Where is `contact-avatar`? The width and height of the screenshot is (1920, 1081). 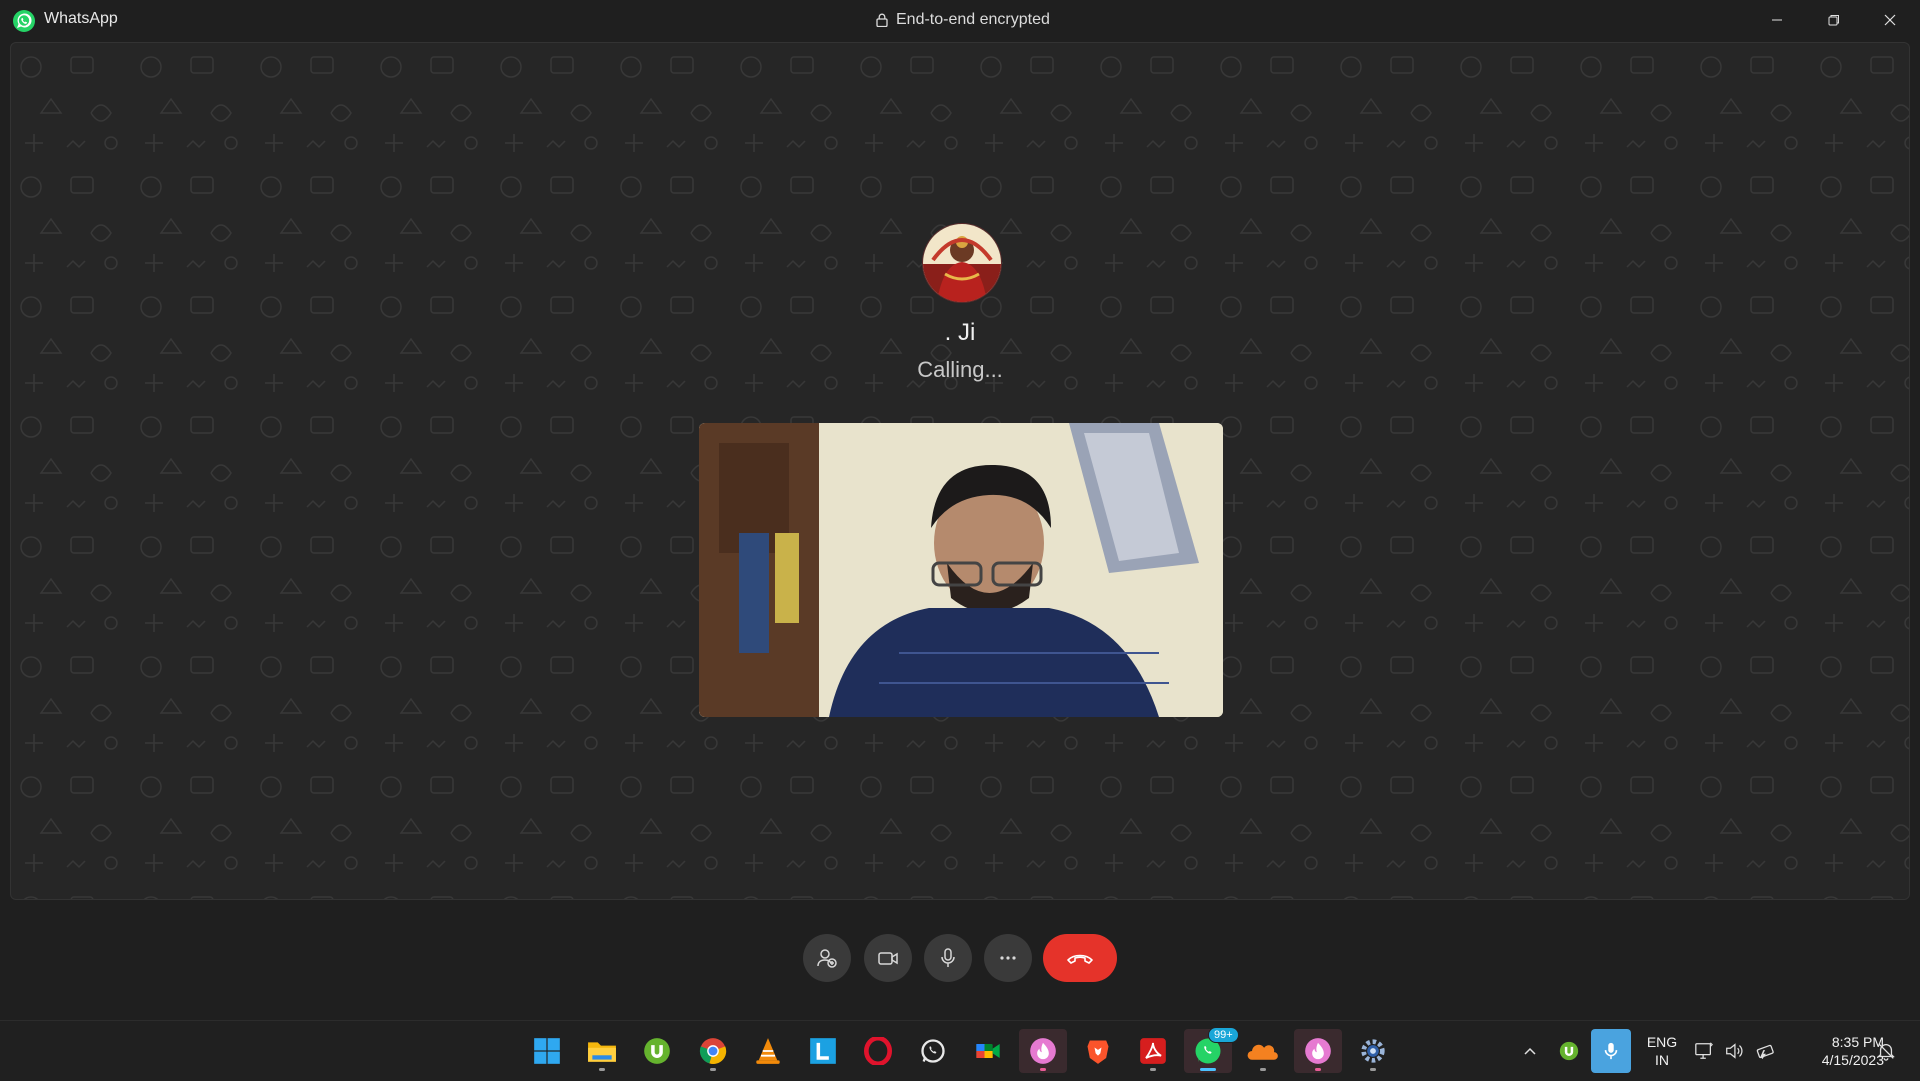 contact-avatar is located at coordinates (962, 263).